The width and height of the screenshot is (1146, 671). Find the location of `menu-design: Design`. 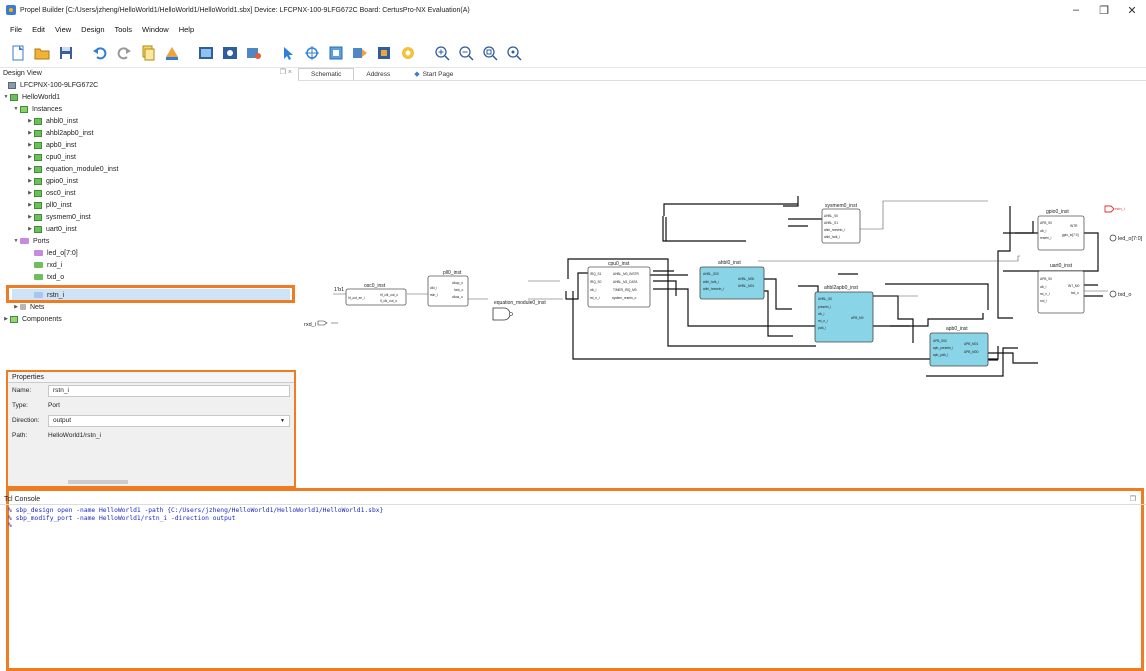

menu-design: Design is located at coordinates (92, 29).